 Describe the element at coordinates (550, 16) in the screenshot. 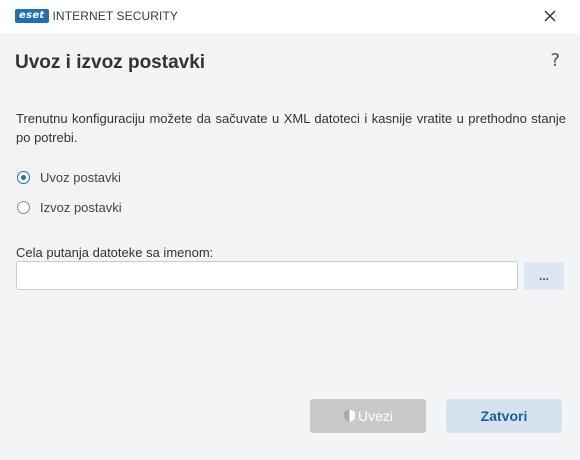

I see `close-icon` at that location.